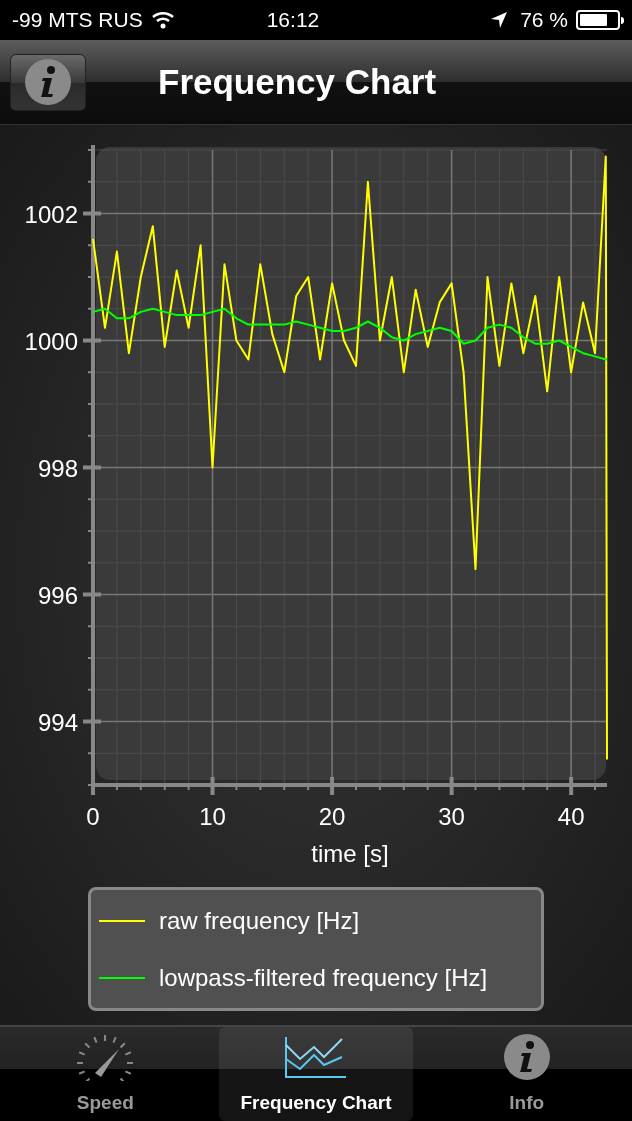  Describe the element at coordinates (350, 853) in the screenshot. I see `x-axis-label: time [s]` at that location.